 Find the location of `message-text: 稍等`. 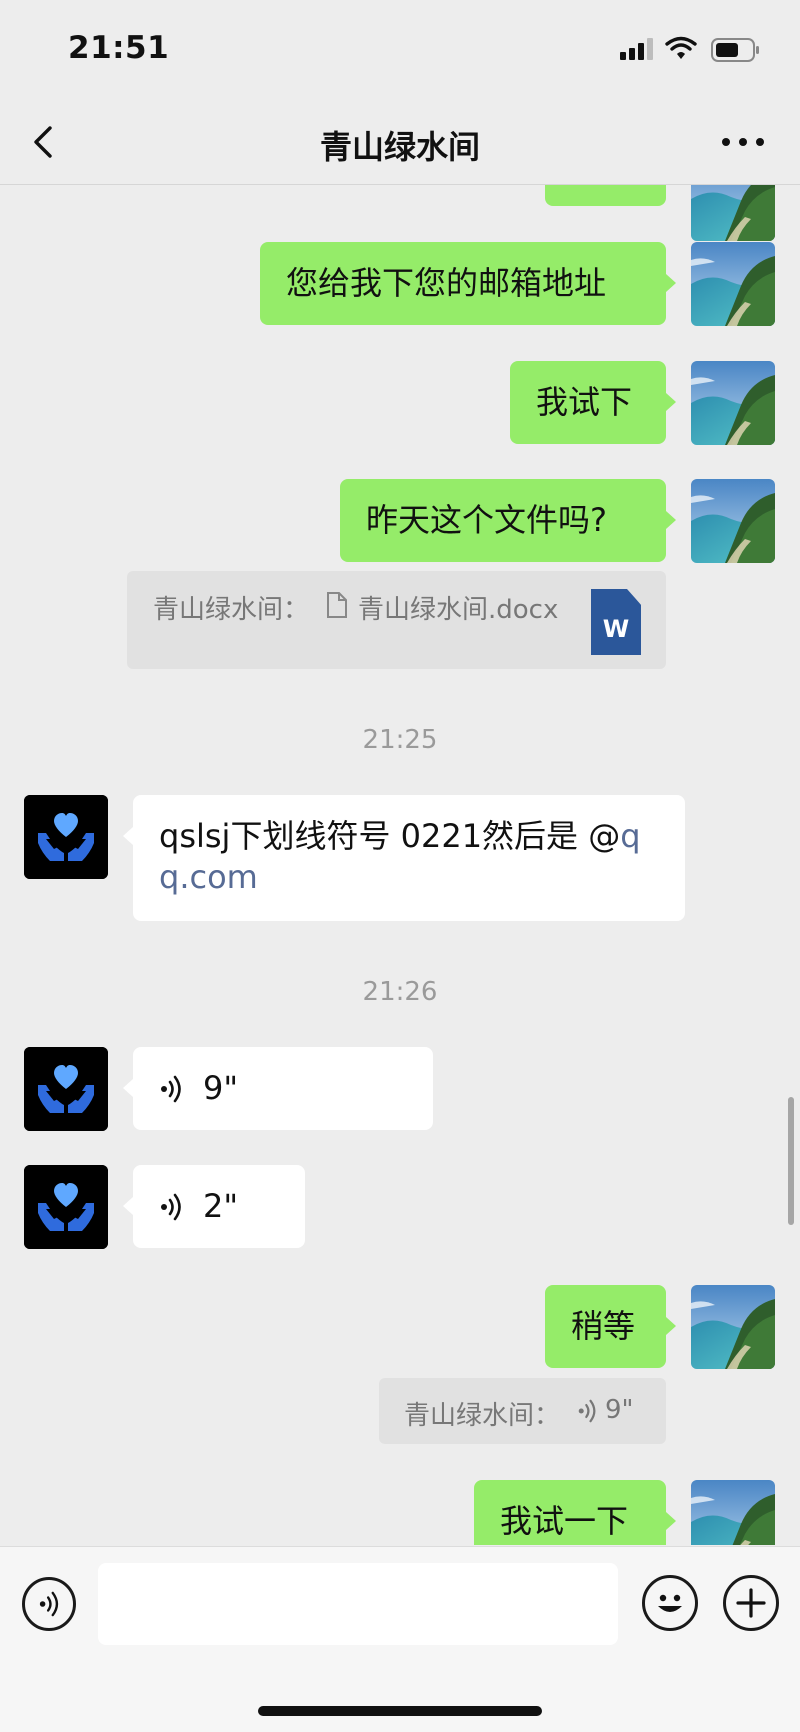

message-text: 稍等 is located at coordinates (603, 1326).